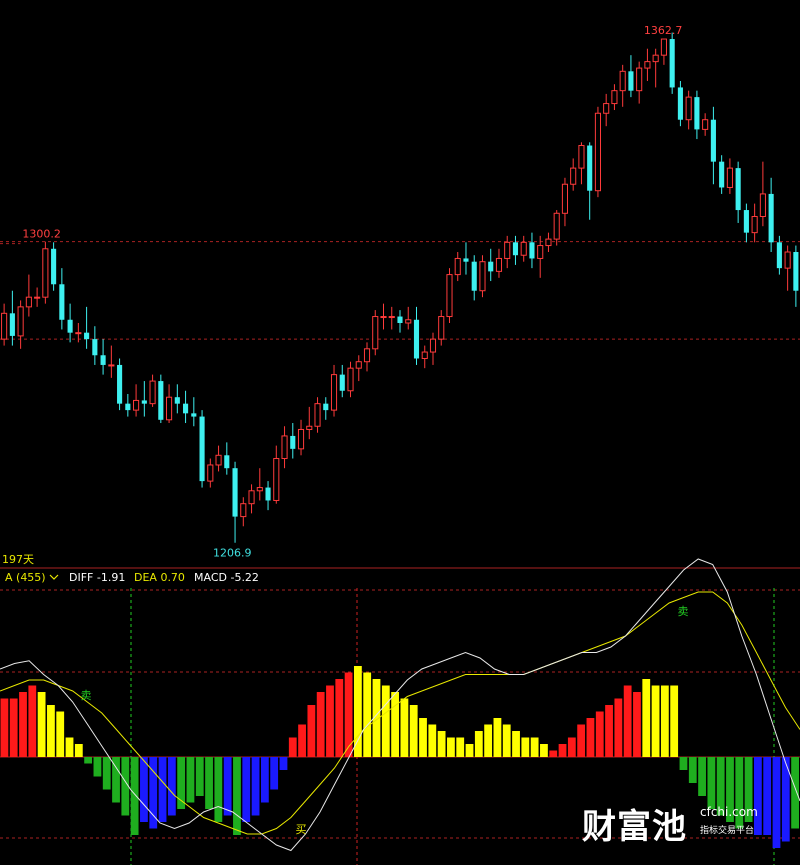 The image size is (800, 865). Describe the element at coordinates (54, 577) in the screenshot. I see `chevron-down-icon` at that location.